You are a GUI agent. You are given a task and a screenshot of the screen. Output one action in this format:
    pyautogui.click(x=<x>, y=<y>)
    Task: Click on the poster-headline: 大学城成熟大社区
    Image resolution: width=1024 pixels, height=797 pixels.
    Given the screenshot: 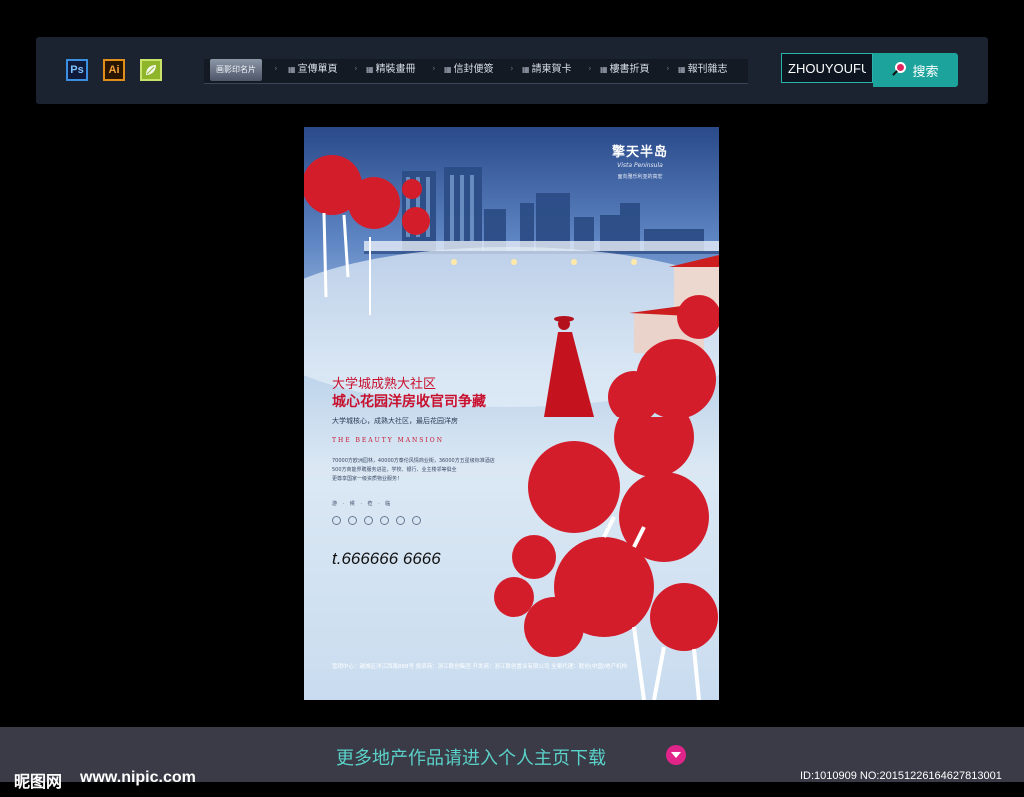 What is the action you would take?
    pyautogui.click(x=384, y=384)
    